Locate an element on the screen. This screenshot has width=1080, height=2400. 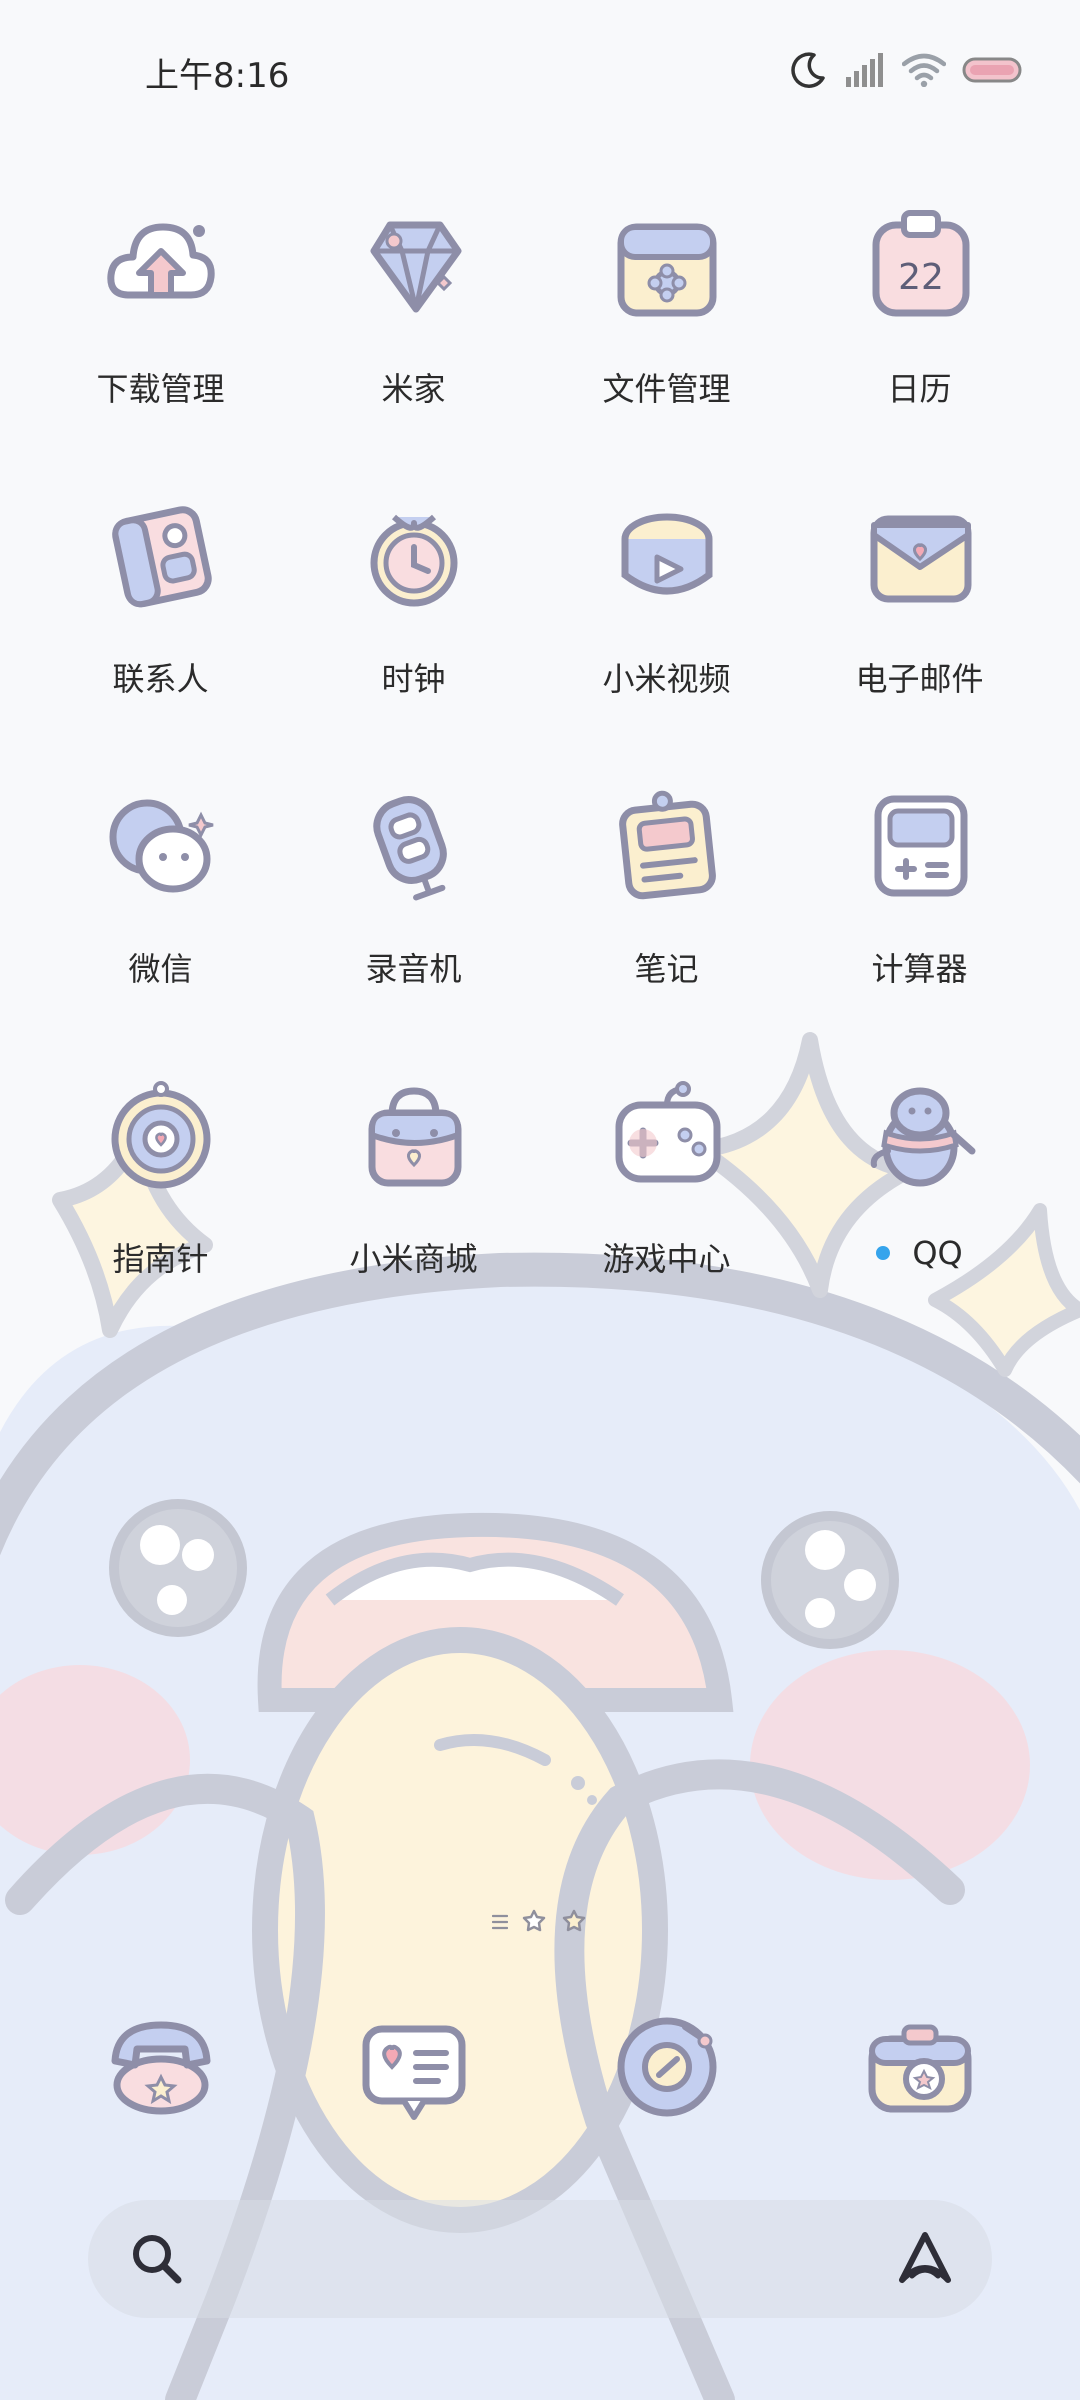
calendar-date: 22 is located at coordinates (921, 277).